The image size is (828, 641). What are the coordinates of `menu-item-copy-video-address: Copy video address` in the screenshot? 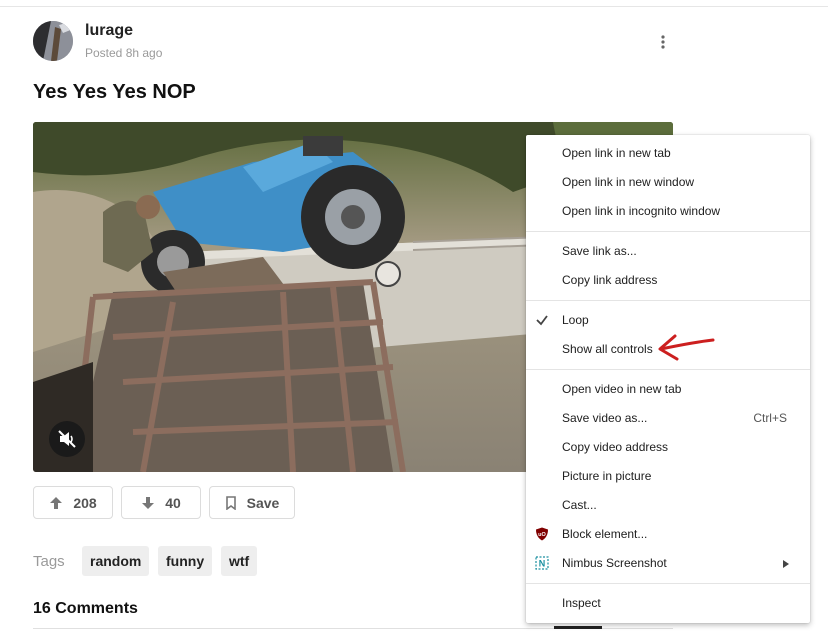 It's located at (668, 447).